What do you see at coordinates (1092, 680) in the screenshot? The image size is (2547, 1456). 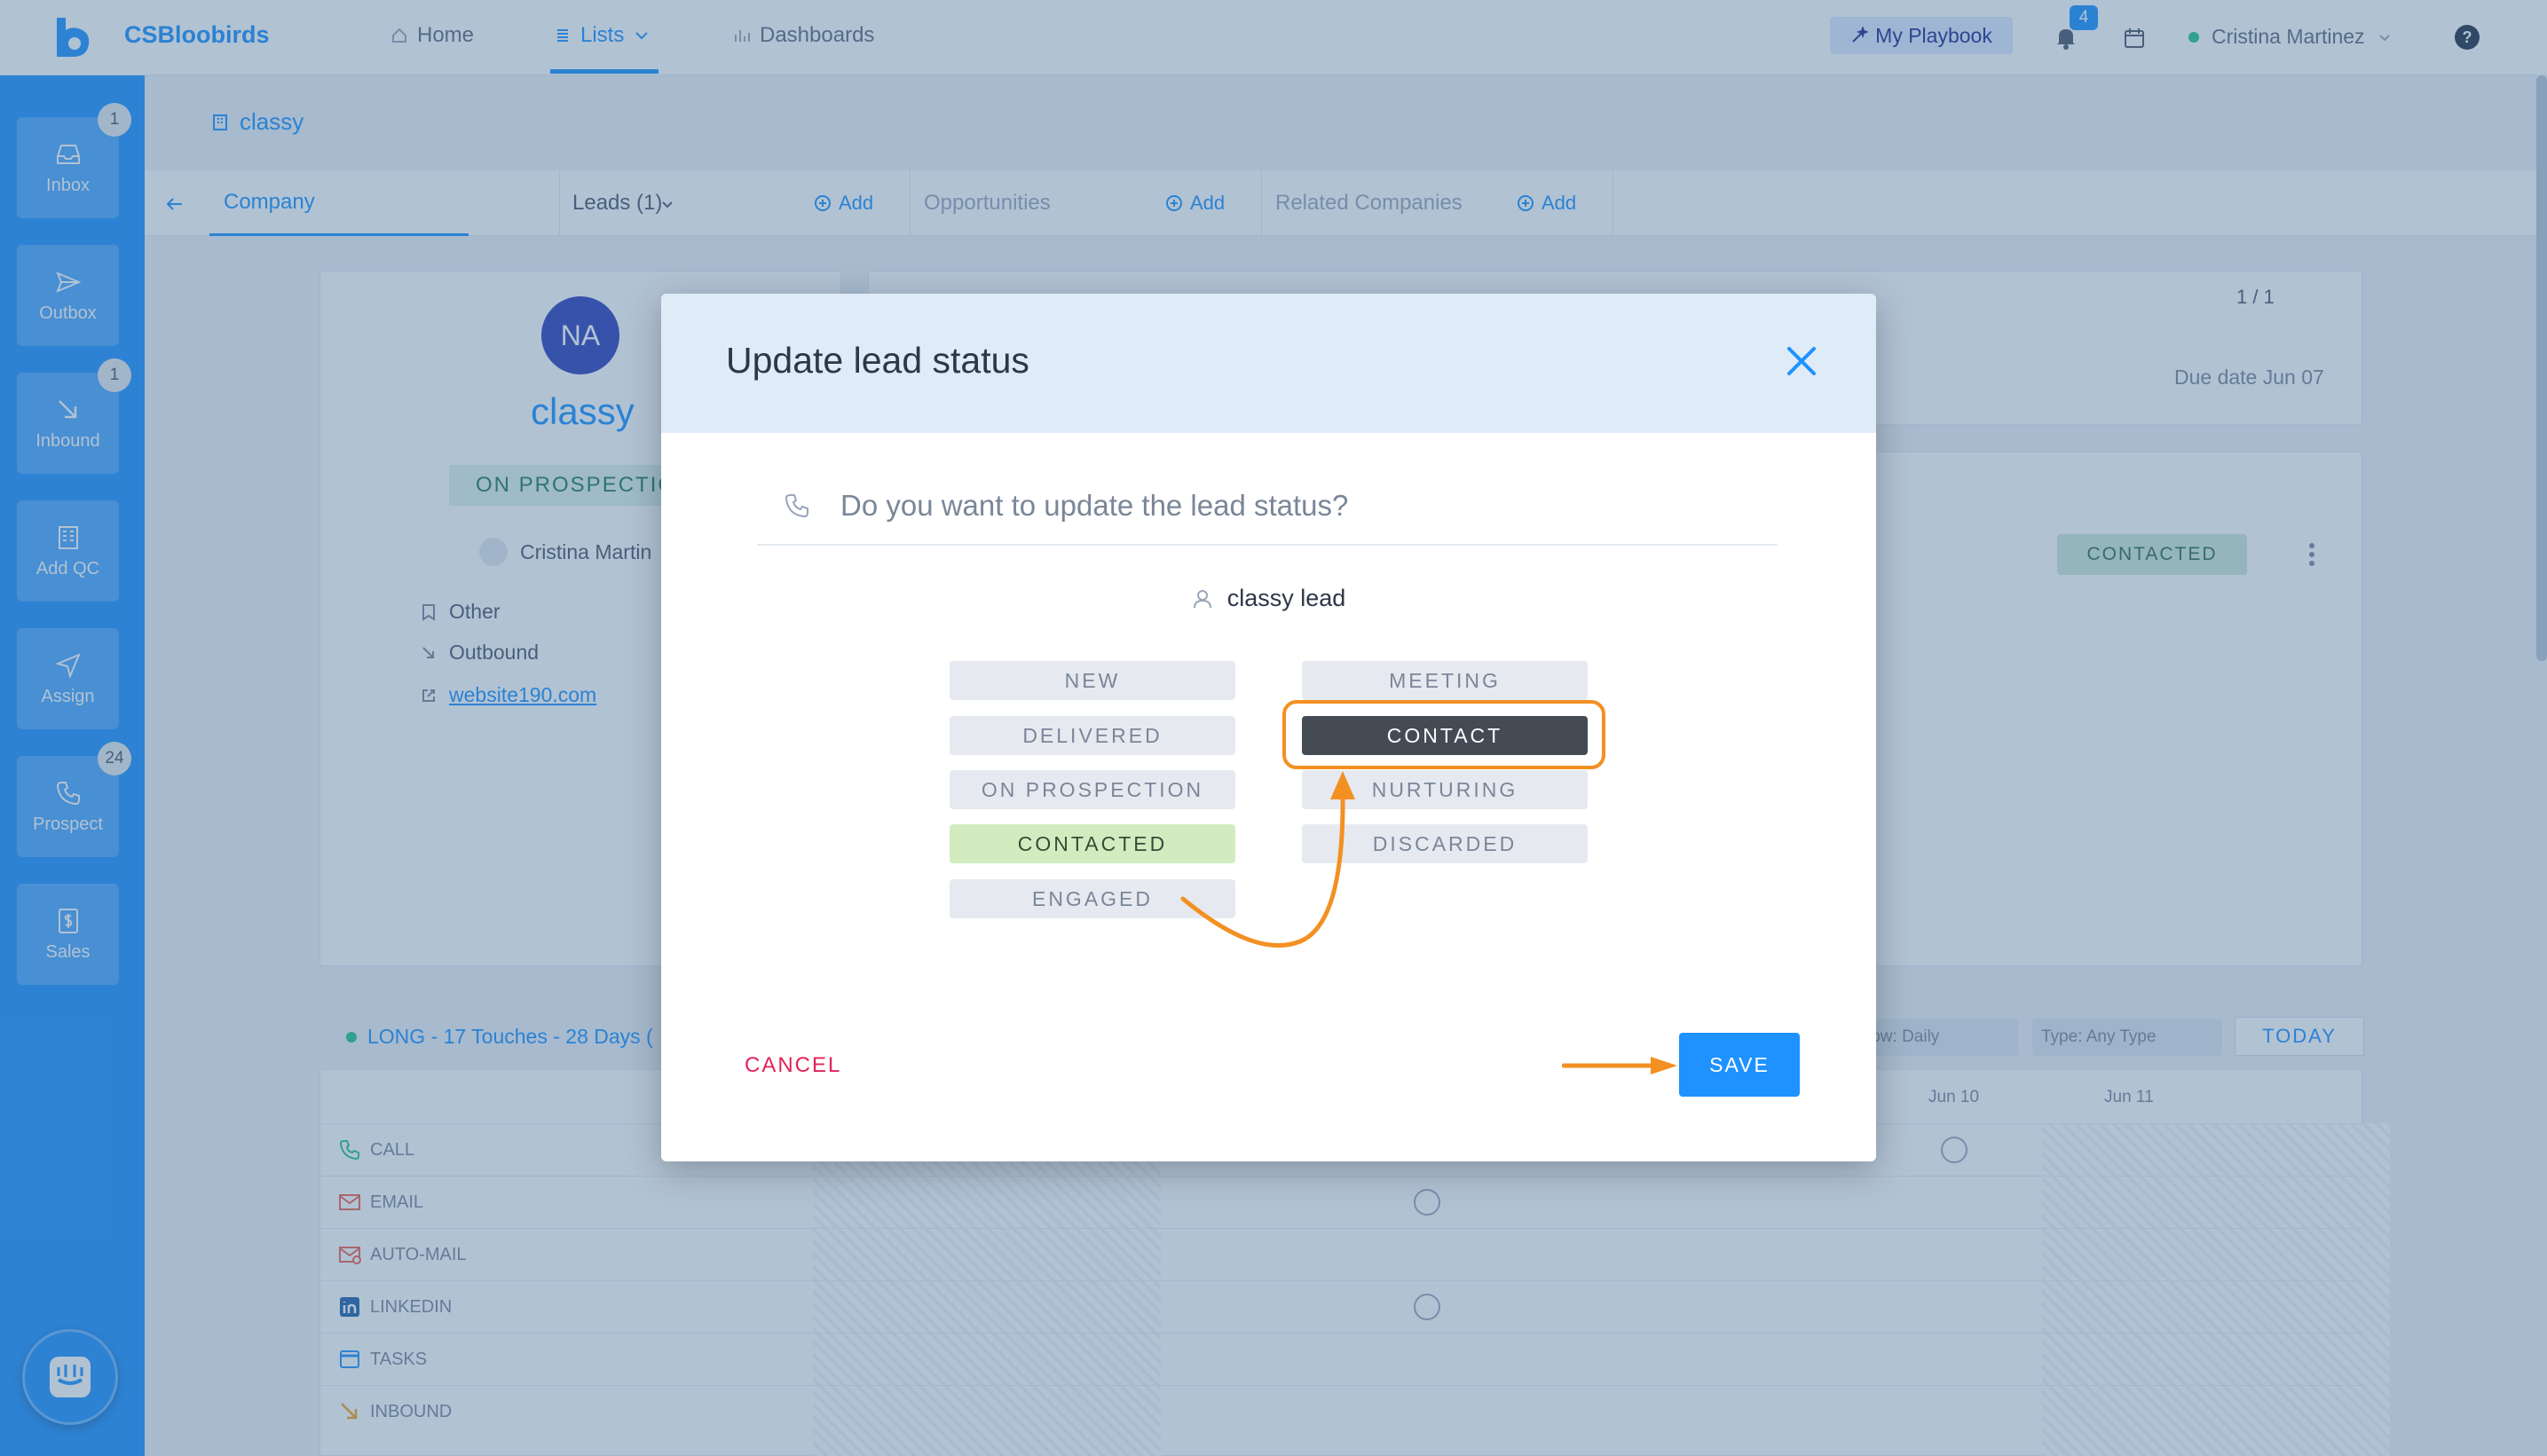 I see `status-option-new: NEW` at bounding box center [1092, 680].